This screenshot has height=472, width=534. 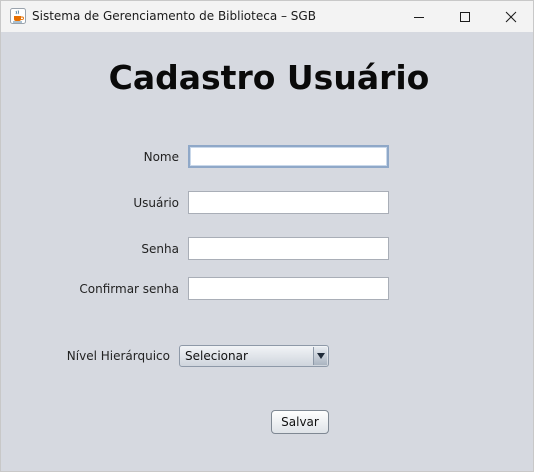 I want to click on page-title: Cadastro Usuário, so click(x=269, y=77).